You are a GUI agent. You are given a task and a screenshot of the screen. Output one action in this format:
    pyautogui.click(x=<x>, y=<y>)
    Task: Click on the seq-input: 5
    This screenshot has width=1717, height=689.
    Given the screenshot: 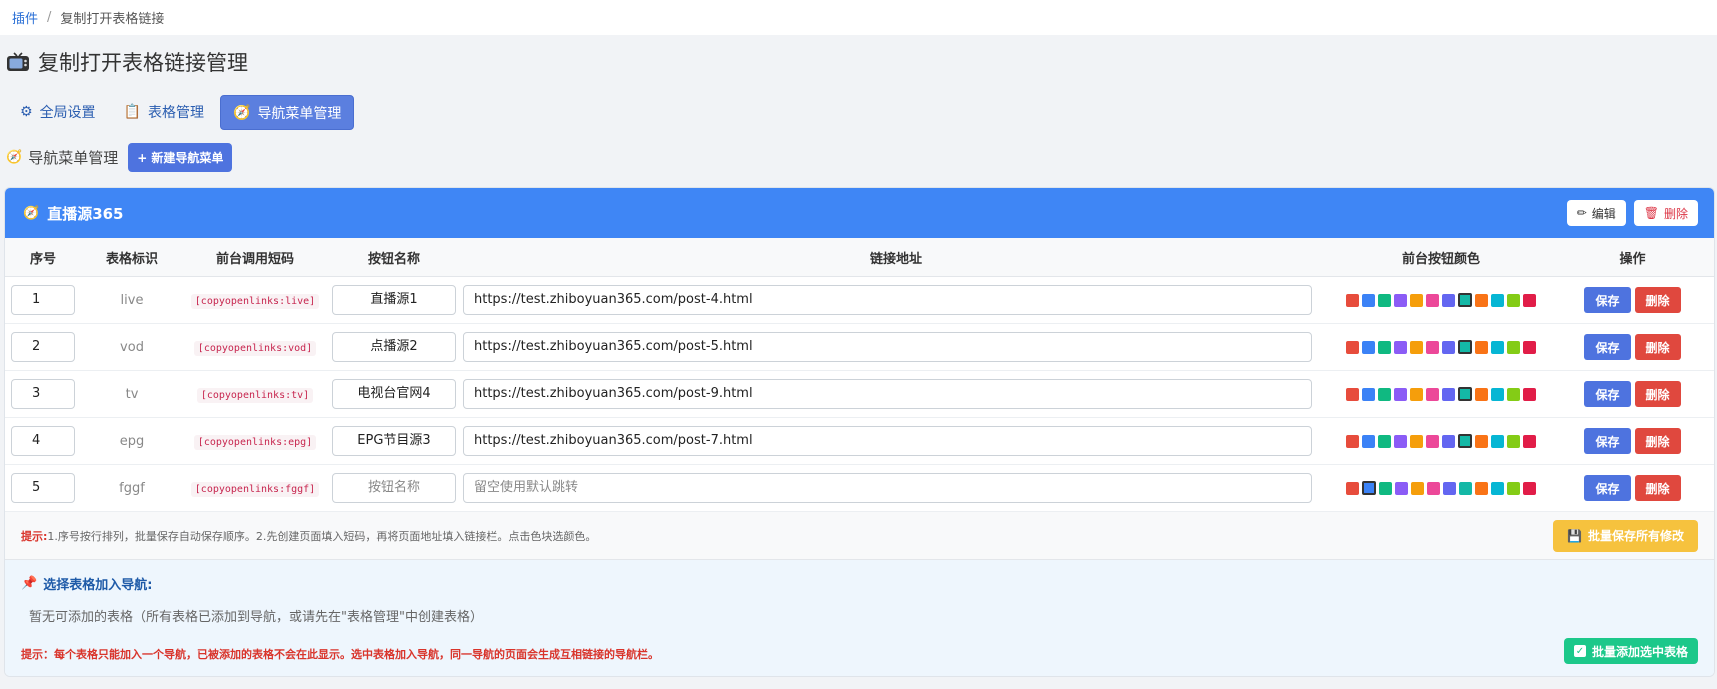 What is the action you would take?
    pyautogui.click(x=43, y=488)
    